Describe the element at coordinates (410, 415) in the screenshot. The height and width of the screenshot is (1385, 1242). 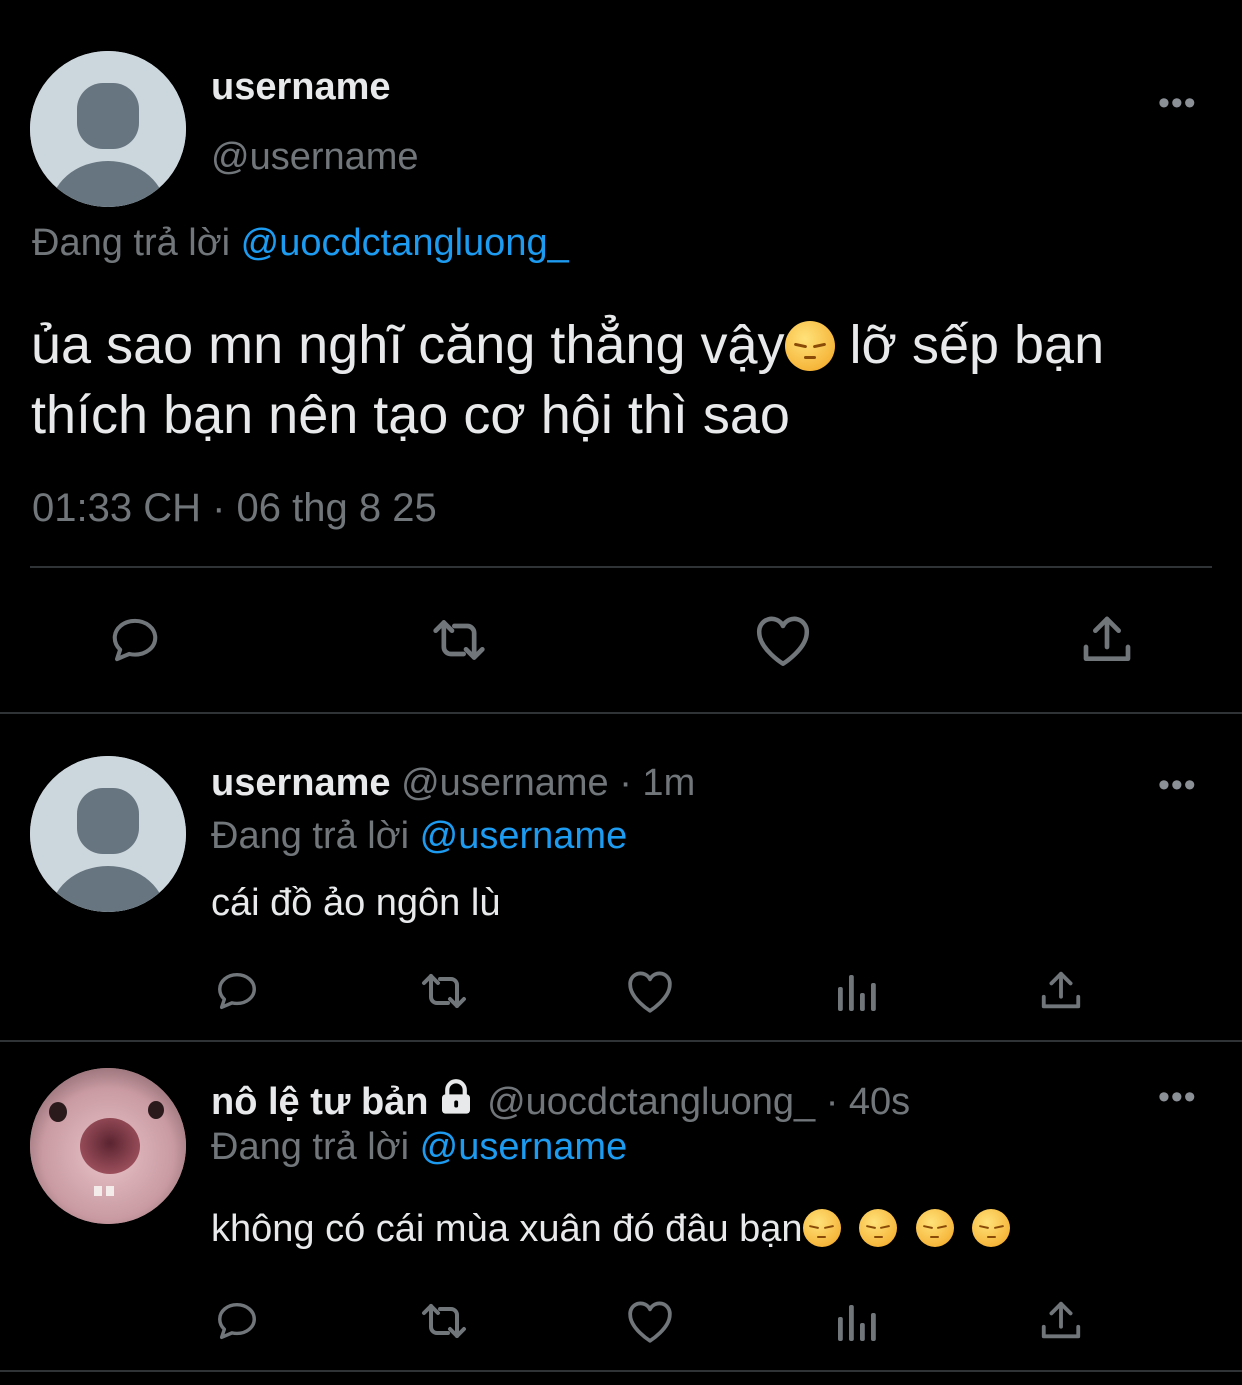
I see `tweet-text-line2: thích bạn nên tạo cơ hội thì sao` at that location.